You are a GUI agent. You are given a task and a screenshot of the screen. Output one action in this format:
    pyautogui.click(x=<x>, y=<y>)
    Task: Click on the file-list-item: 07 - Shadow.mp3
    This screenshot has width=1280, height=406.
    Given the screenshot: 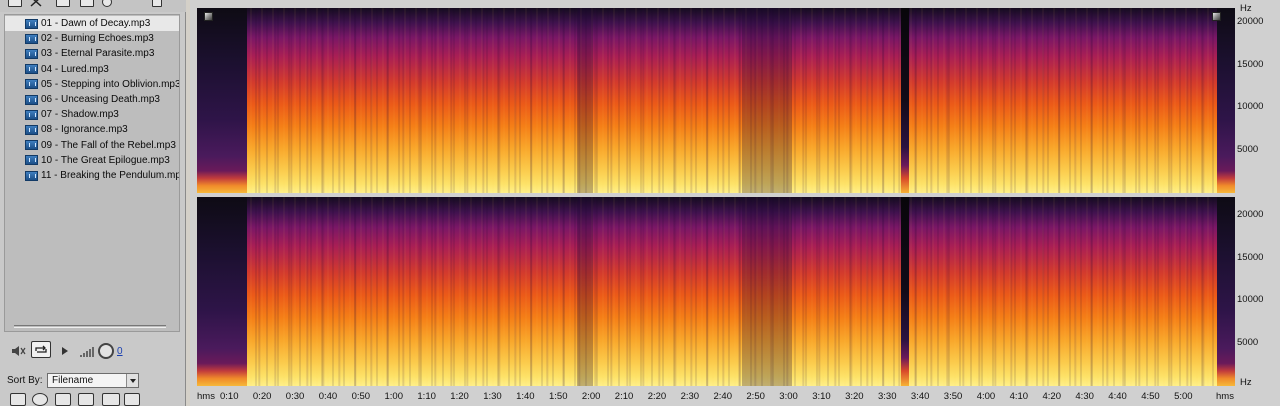 What is the action you would take?
    pyautogui.click(x=92, y=114)
    